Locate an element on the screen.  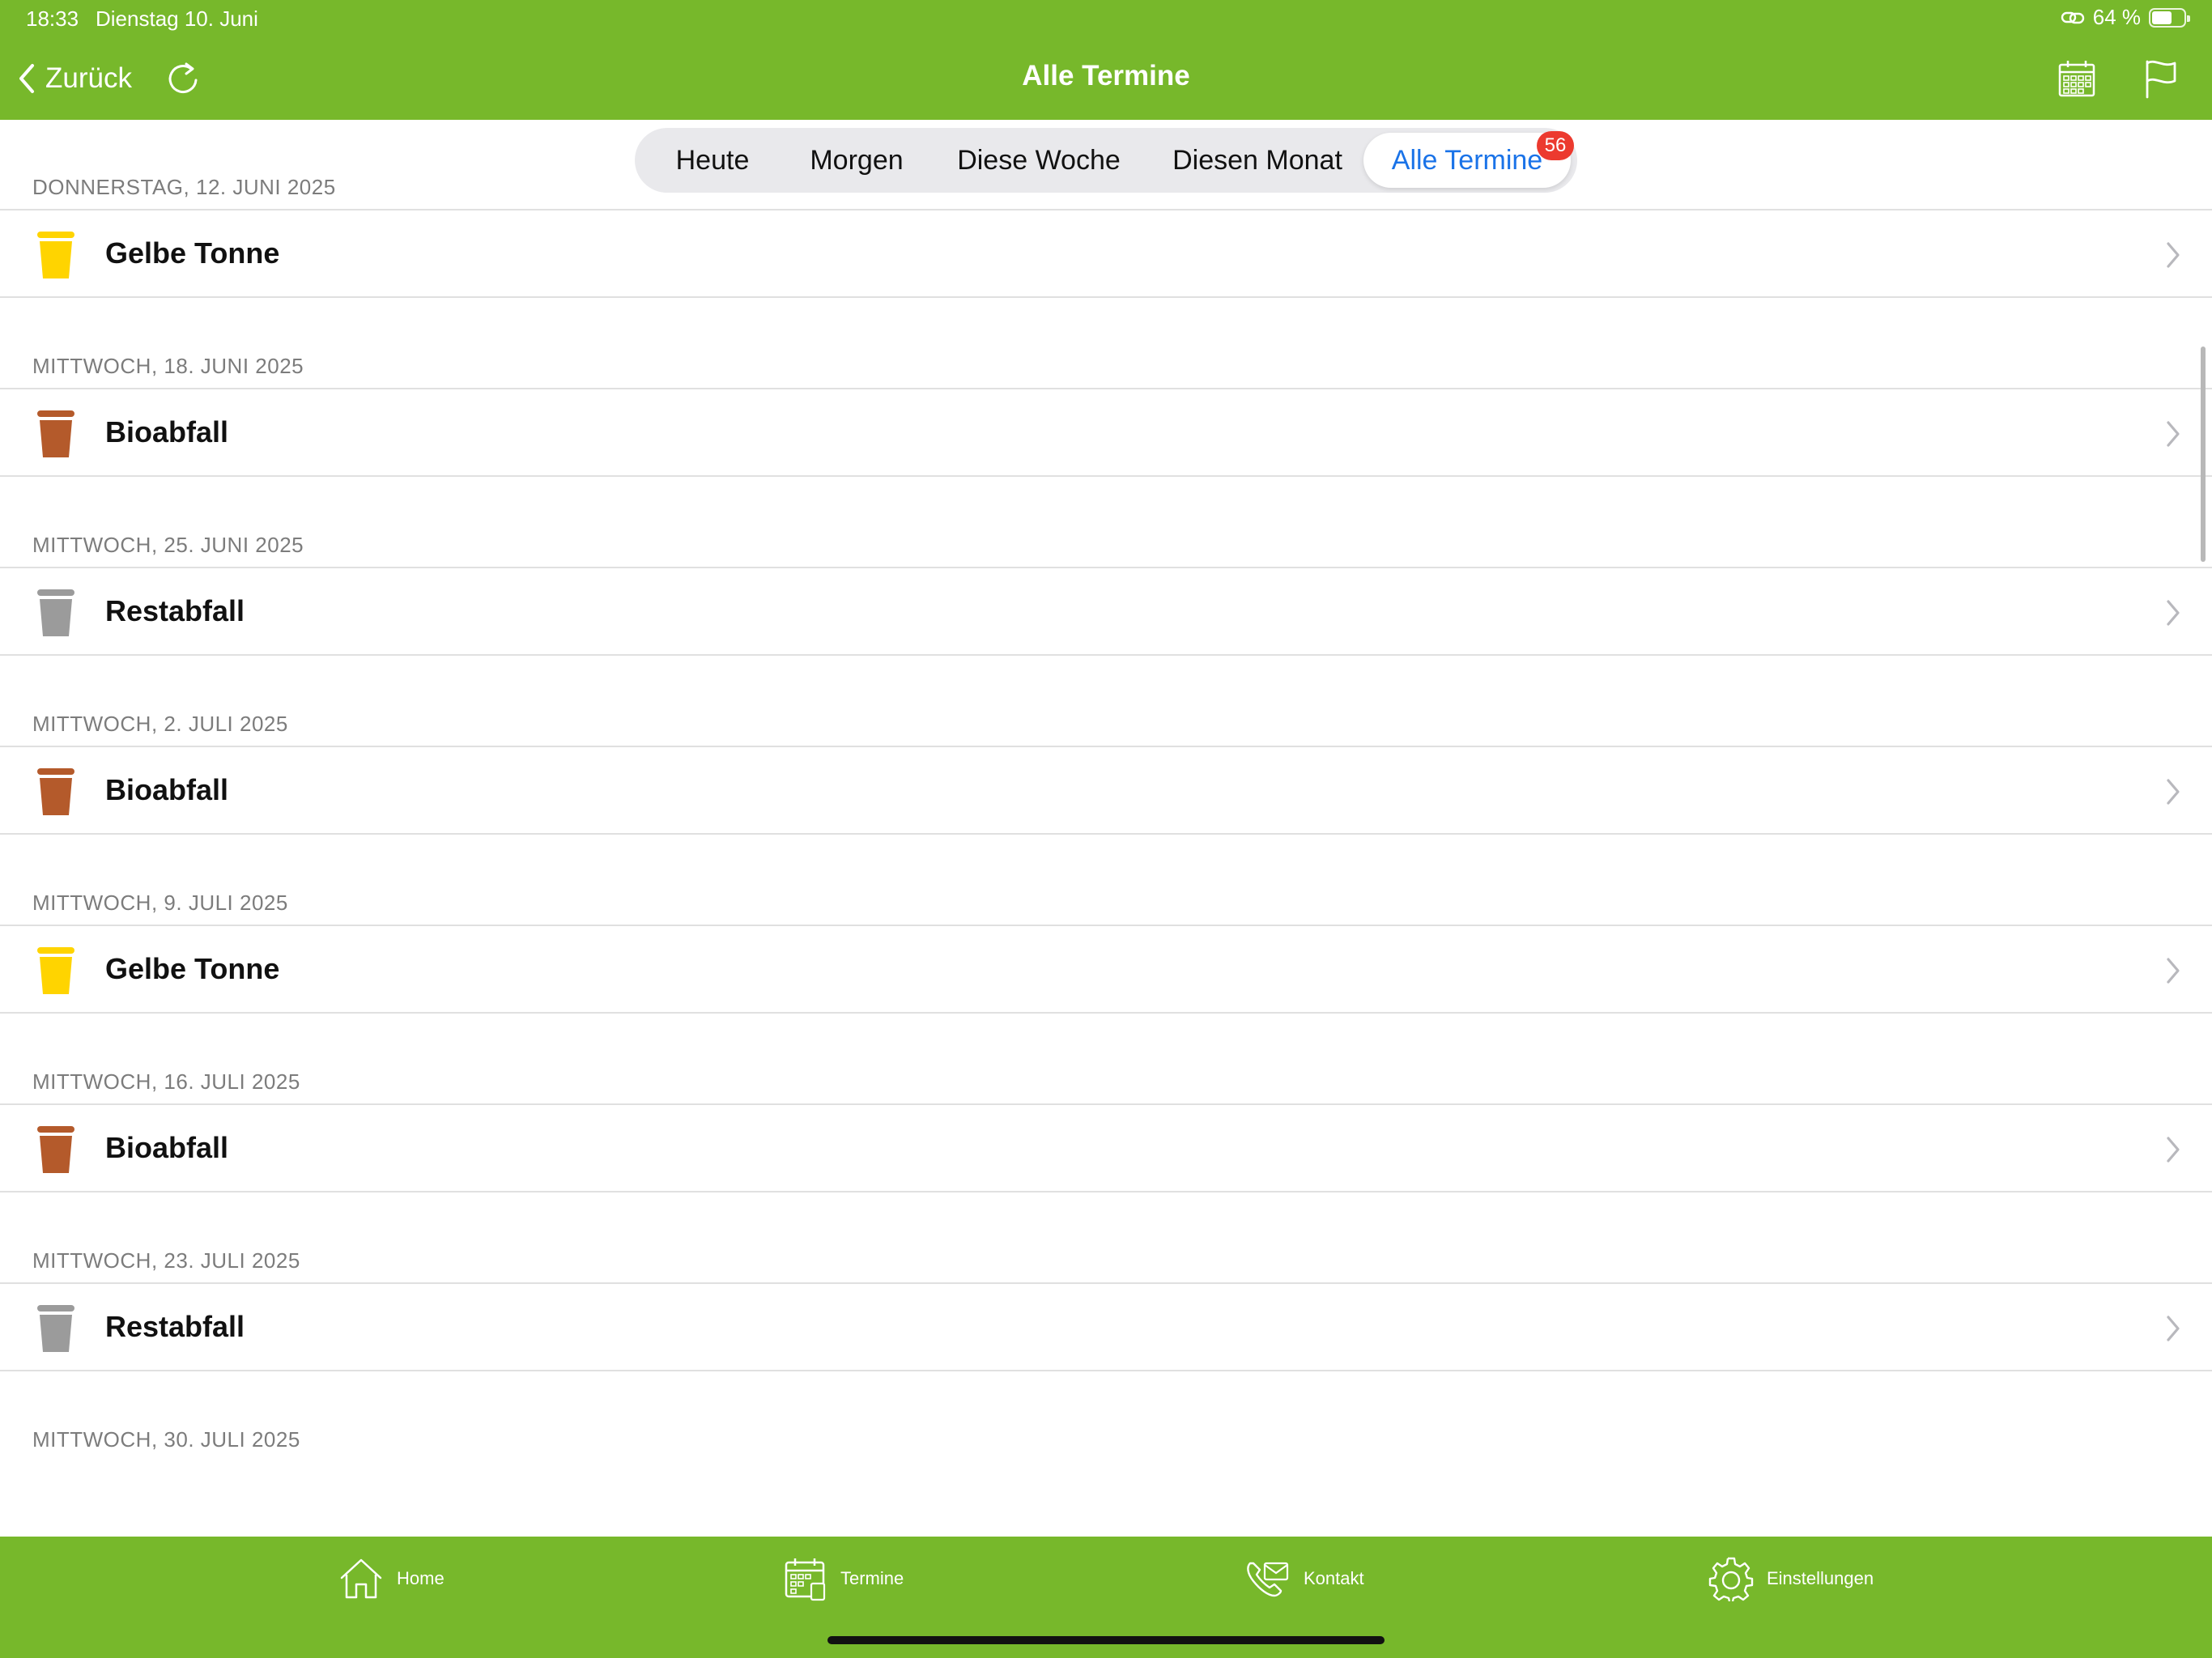
tab-home: Home is located at coordinates (391, 1578).